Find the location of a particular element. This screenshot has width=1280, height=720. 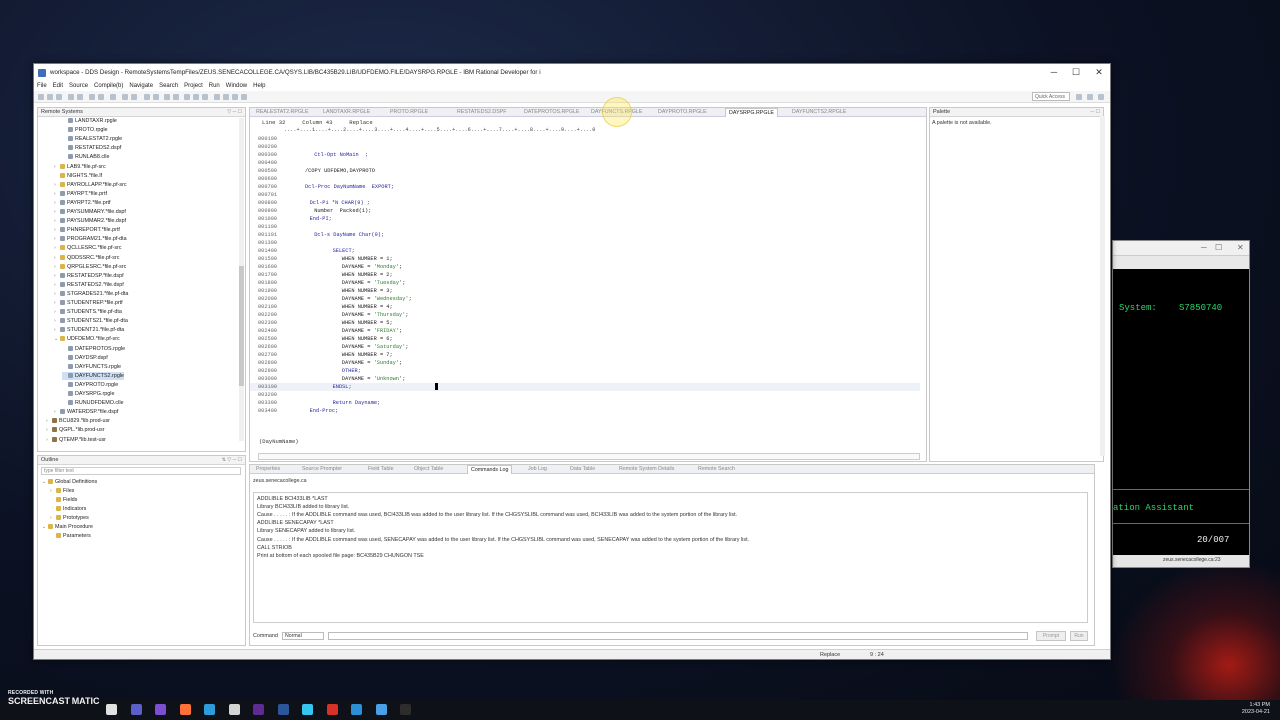

console-tab: Field Table is located at coordinates (381, 469).